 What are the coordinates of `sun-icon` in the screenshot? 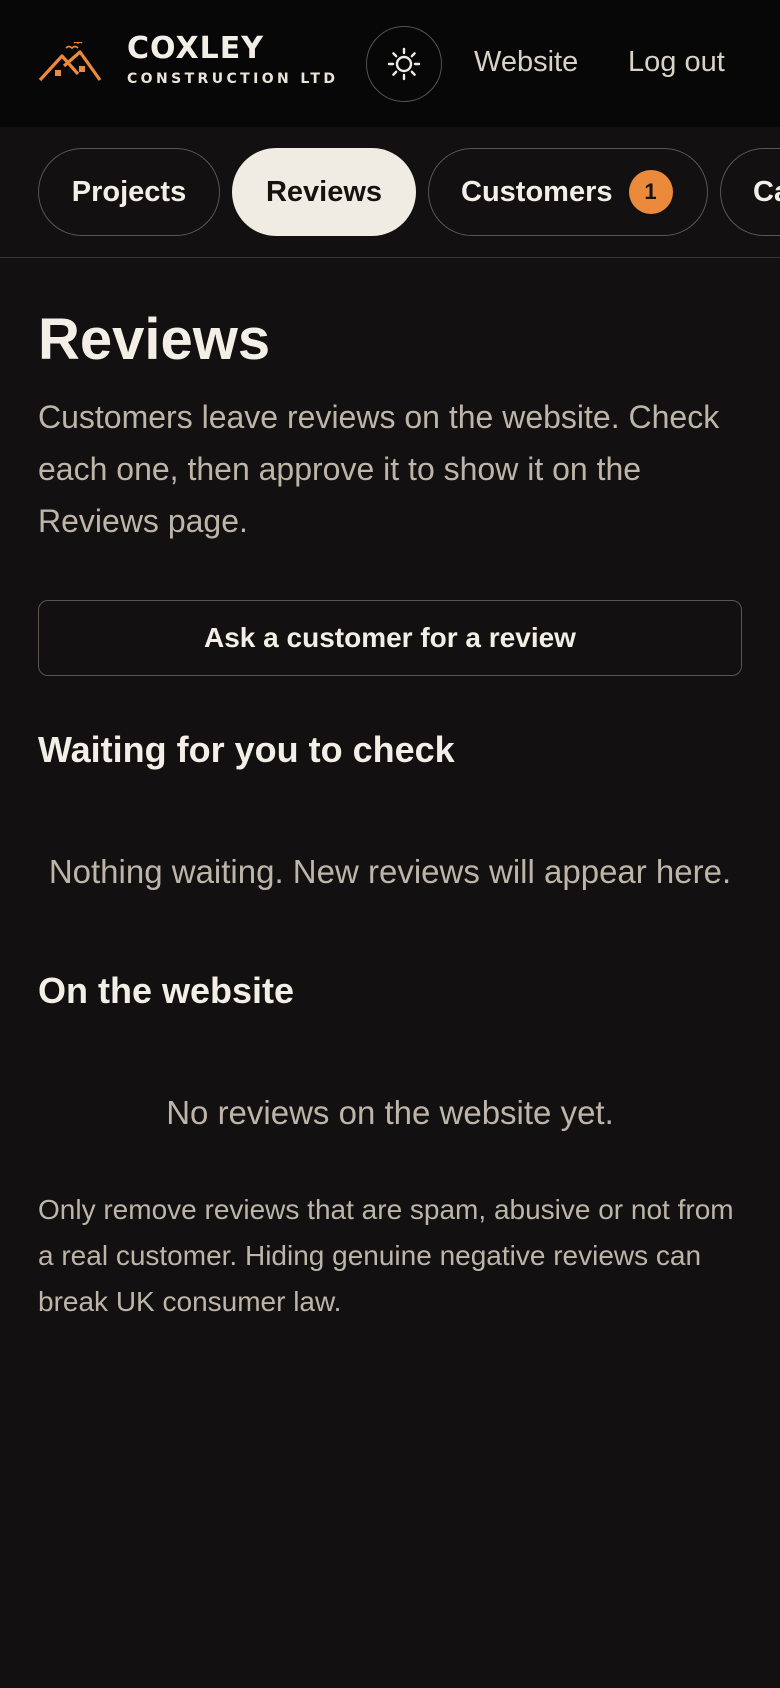 It's located at (404, 64).